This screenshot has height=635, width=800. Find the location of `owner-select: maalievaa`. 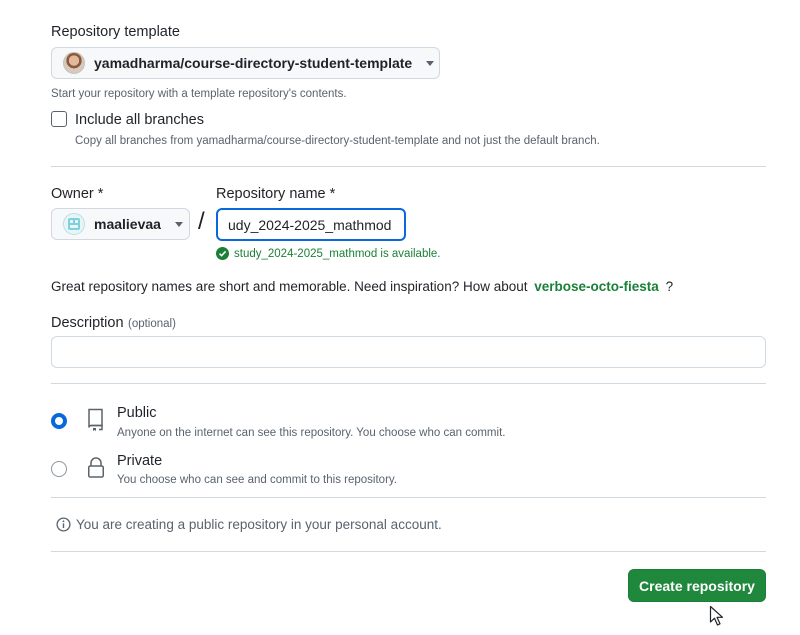

owner-select: maalievaa is located at coordinates (120, 224).